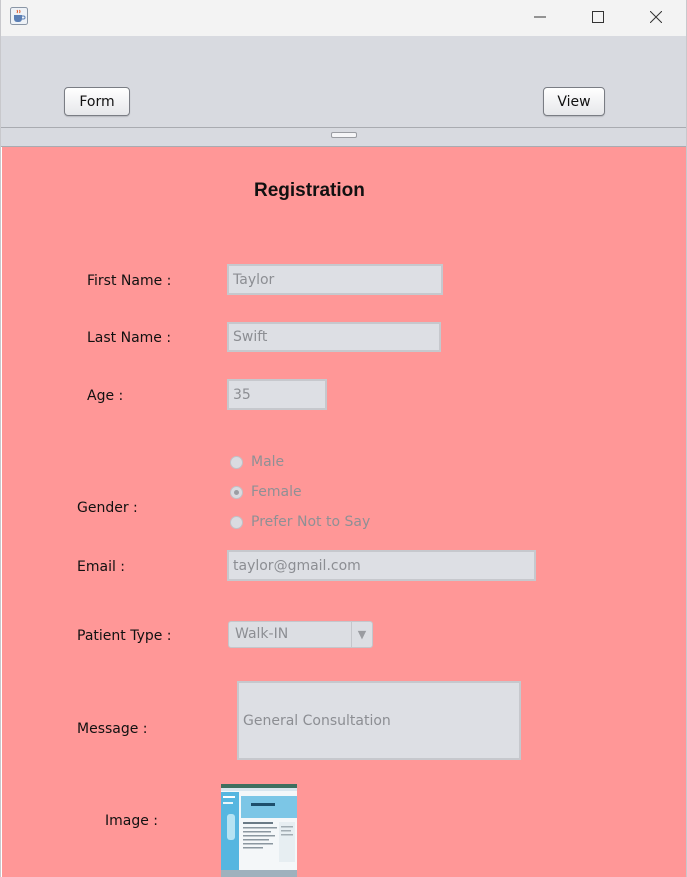  Describe the element at coordinates (129, 281) in the screenshot. I see `first-name-label: First Name :` at that location.